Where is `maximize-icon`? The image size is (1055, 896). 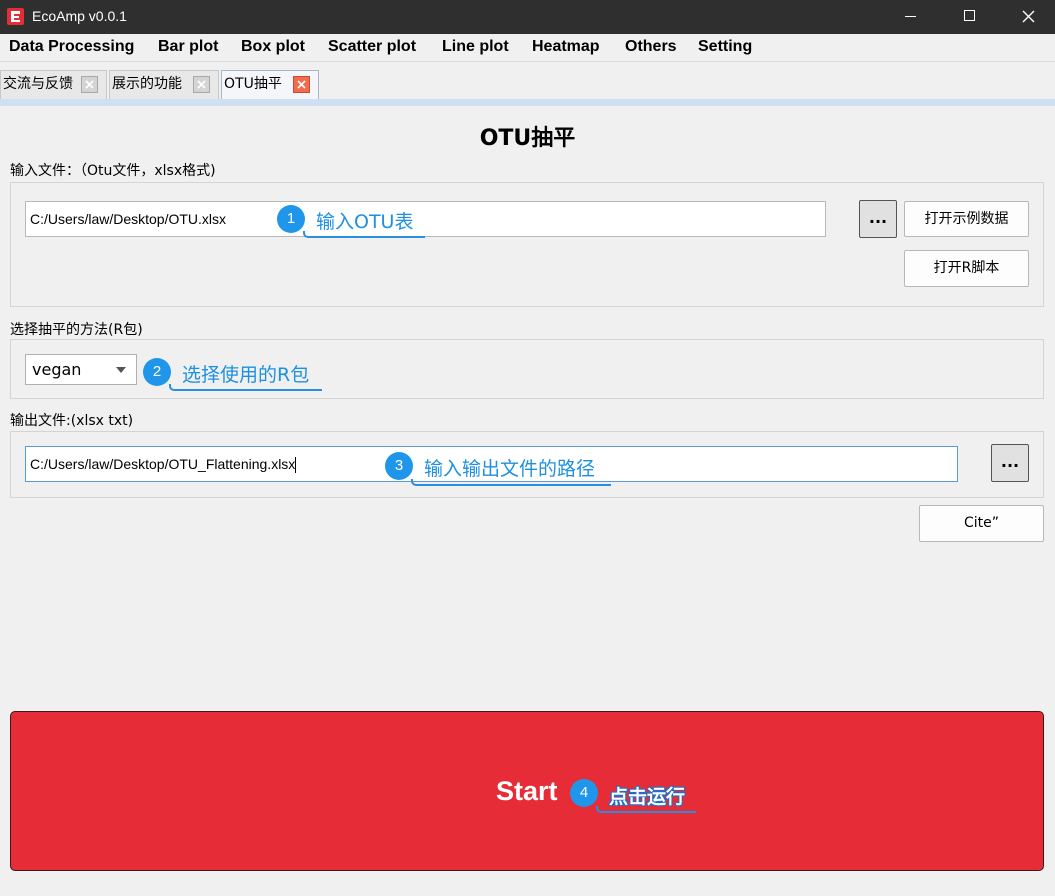 maximize-icon is located at coordinates (969, 15).